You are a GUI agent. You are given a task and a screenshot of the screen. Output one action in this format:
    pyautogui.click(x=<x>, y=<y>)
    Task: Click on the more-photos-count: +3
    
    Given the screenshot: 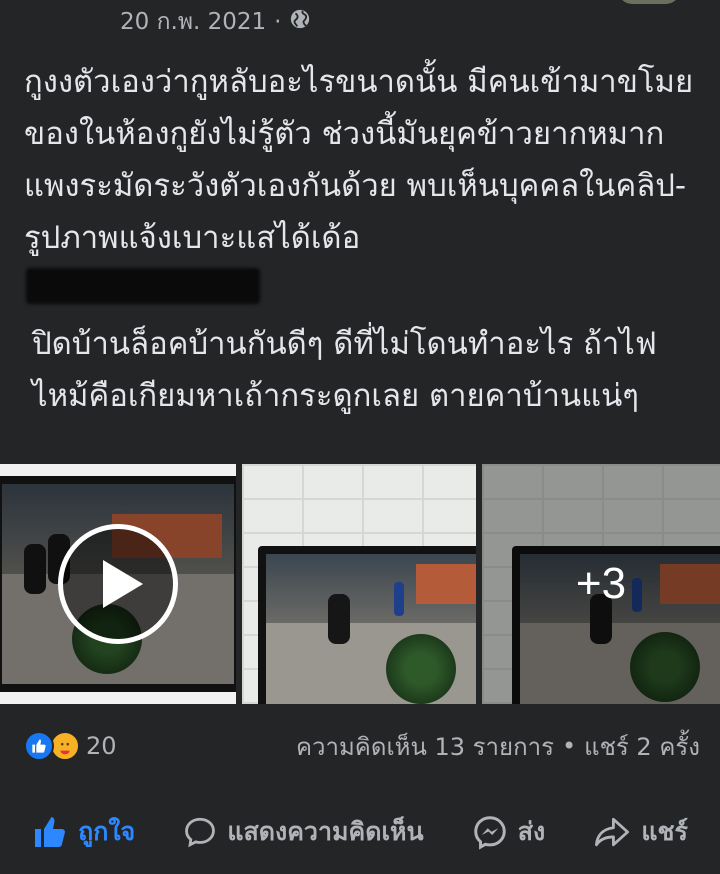 What is the action you would take?
    pyautogui.click(x=601, y=583)
    